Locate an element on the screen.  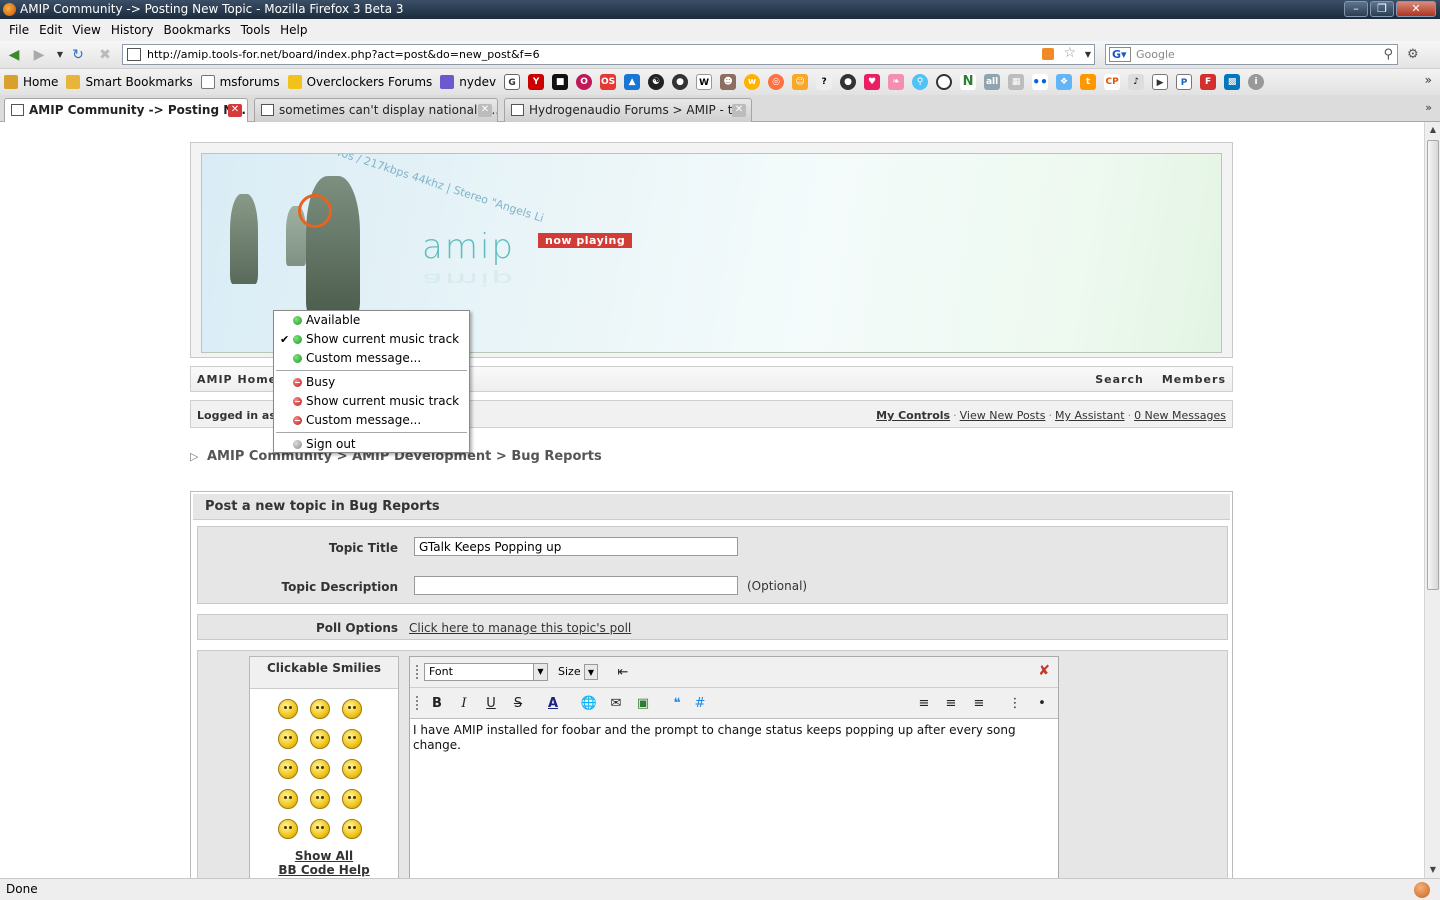
insert-code-icon: # is located at coordinates (700, 704).